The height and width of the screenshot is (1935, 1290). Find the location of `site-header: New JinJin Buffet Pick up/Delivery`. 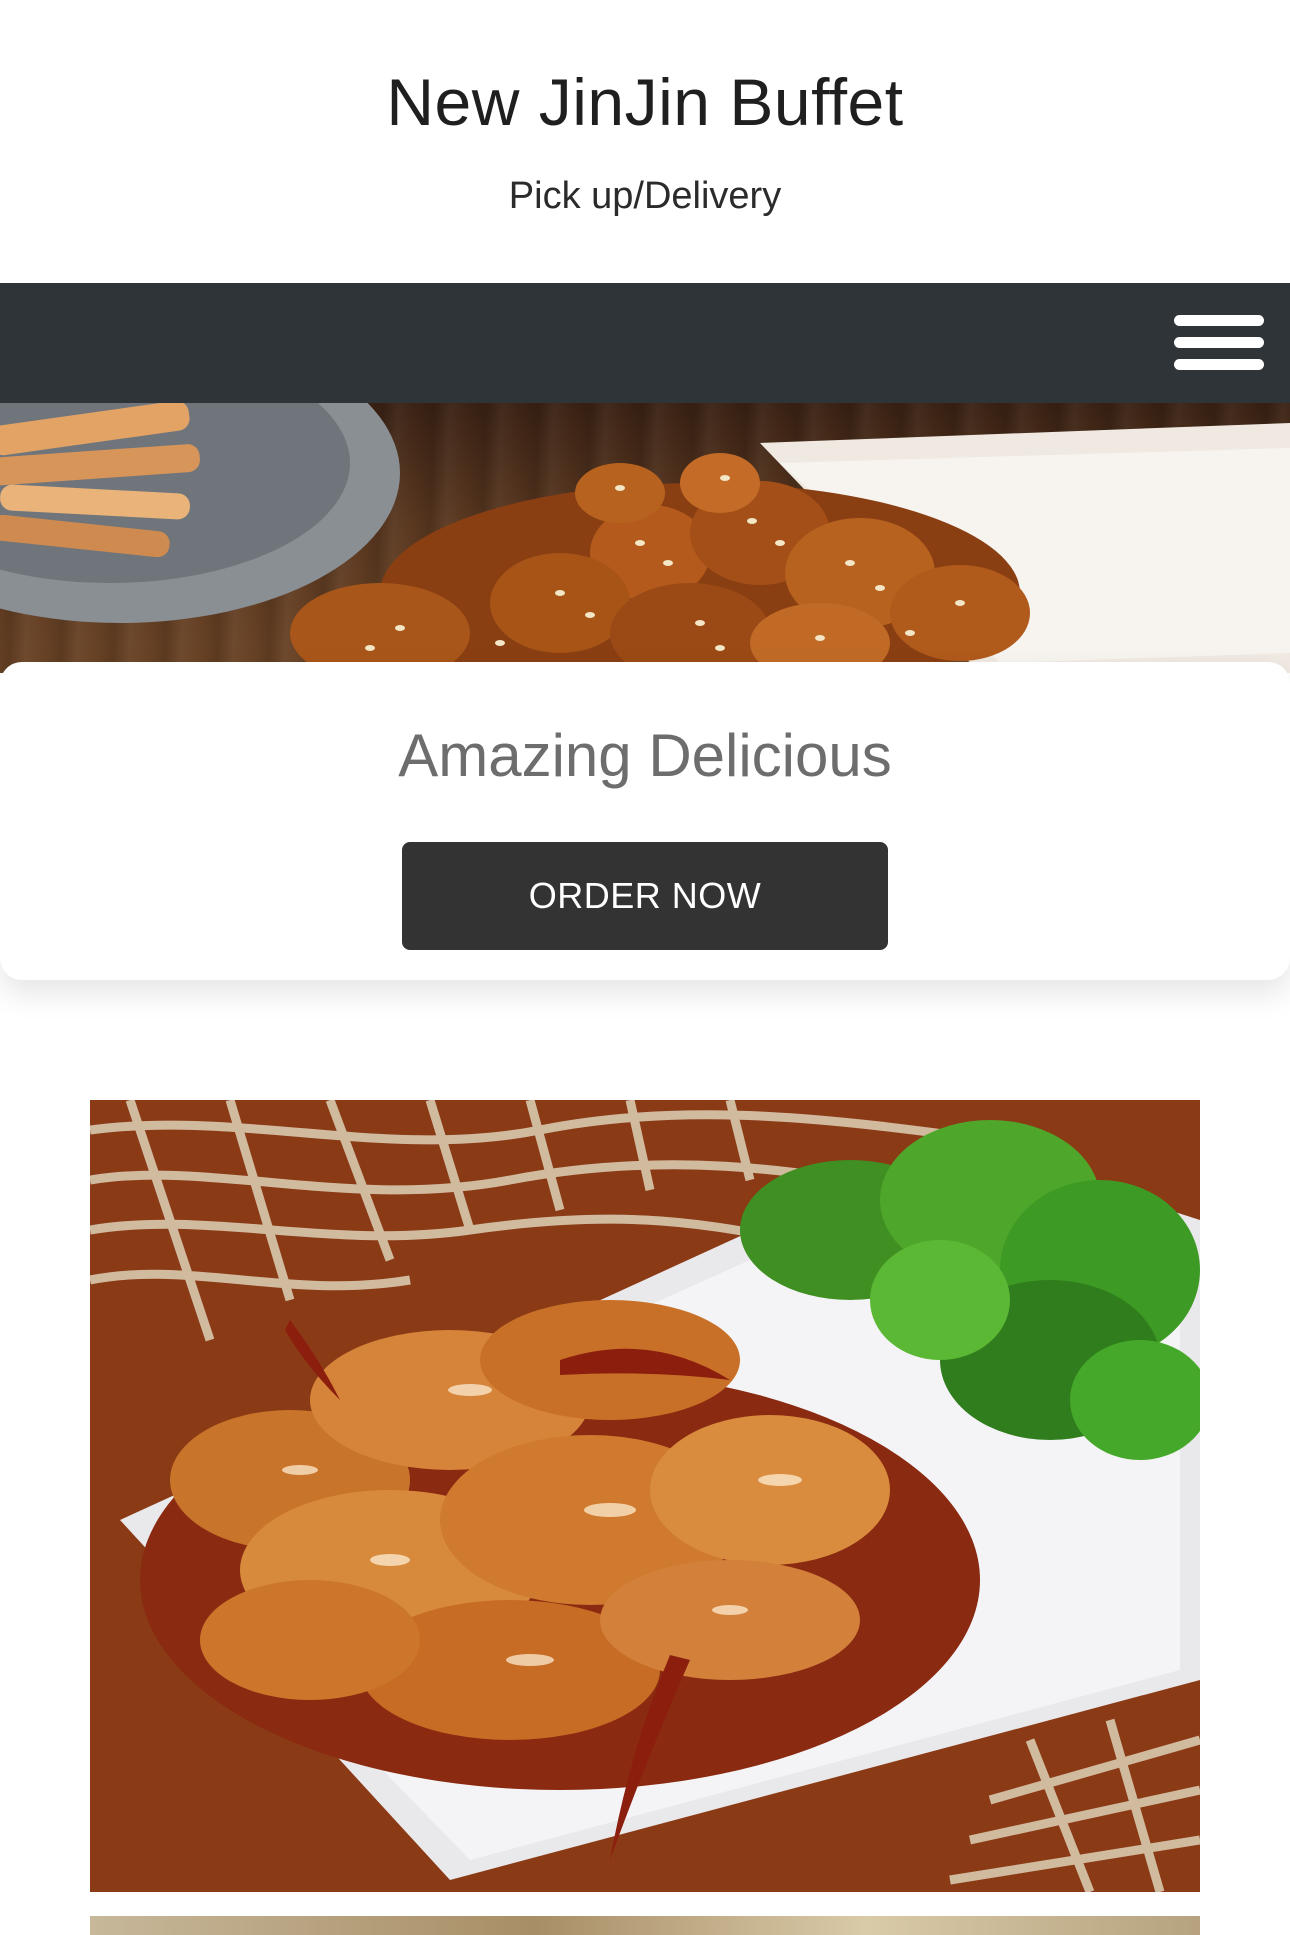

site-header: New JinJin Buffet Pick up/Delivery is located at coordinates (645, 141).